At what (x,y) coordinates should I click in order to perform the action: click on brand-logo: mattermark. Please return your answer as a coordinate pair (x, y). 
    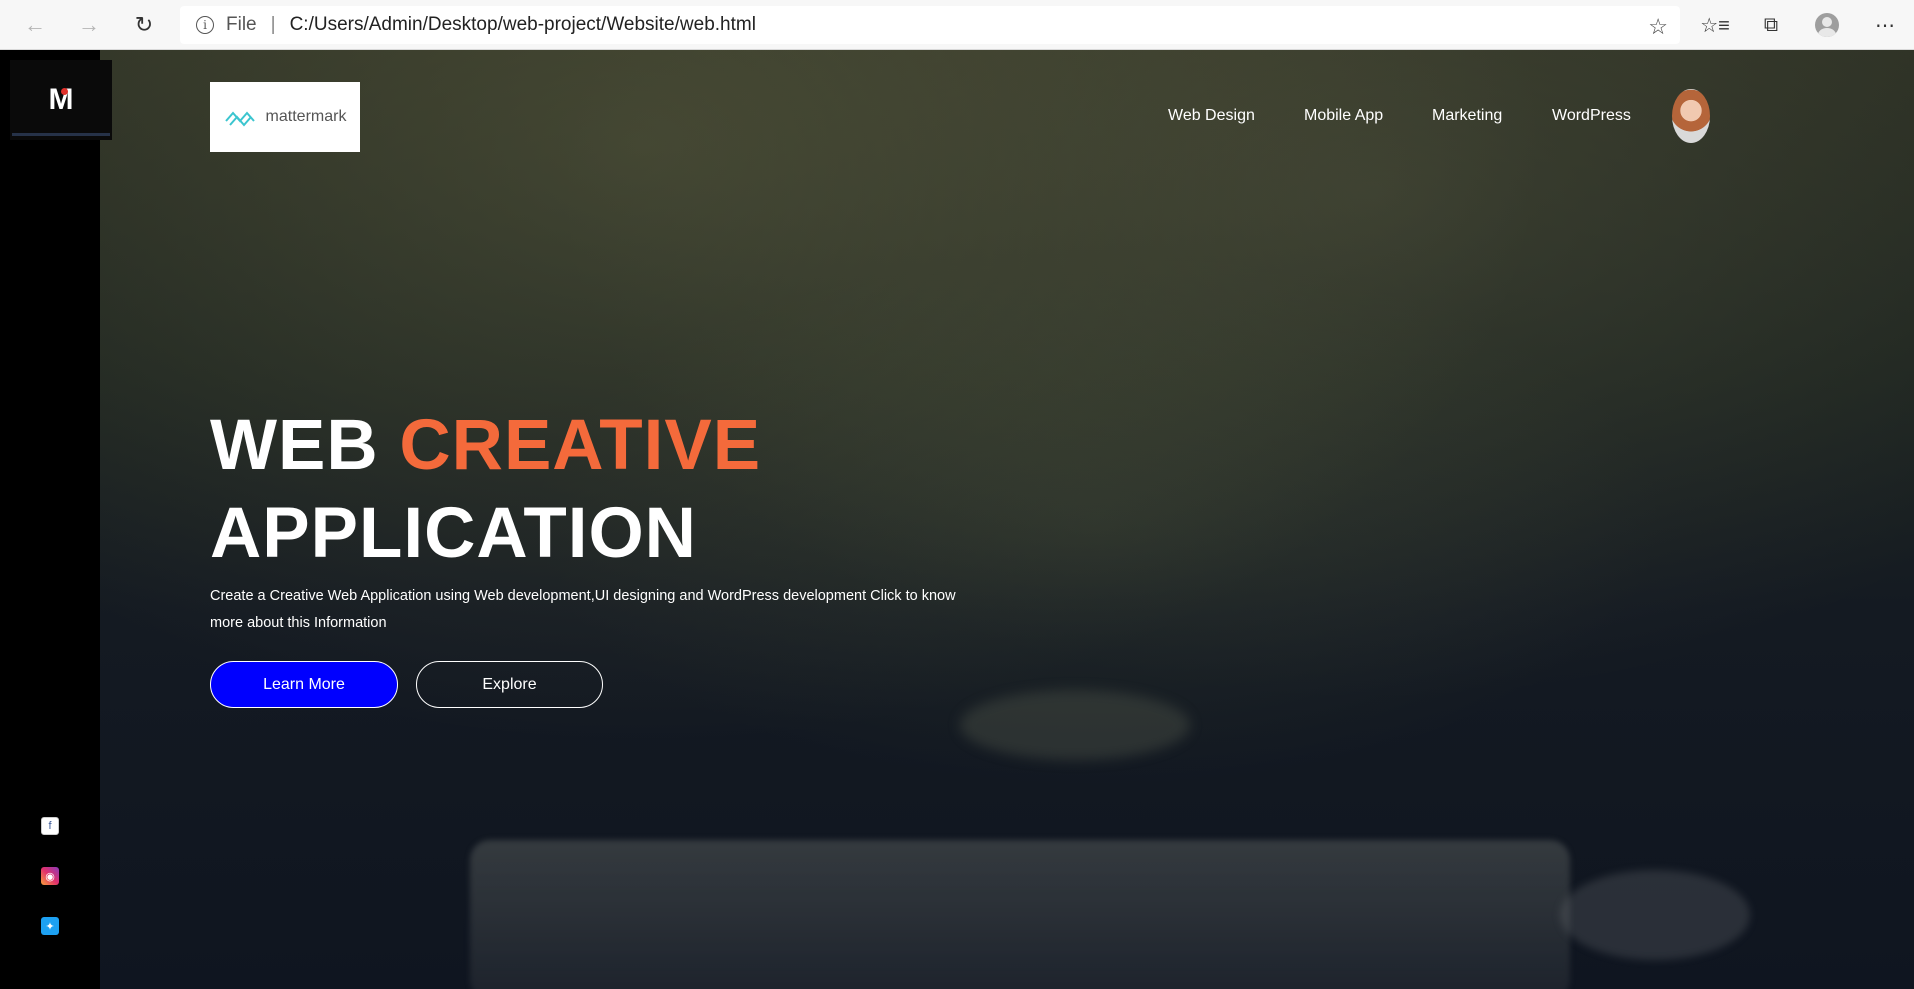
    Looking at the image, I should click on (285, 117).